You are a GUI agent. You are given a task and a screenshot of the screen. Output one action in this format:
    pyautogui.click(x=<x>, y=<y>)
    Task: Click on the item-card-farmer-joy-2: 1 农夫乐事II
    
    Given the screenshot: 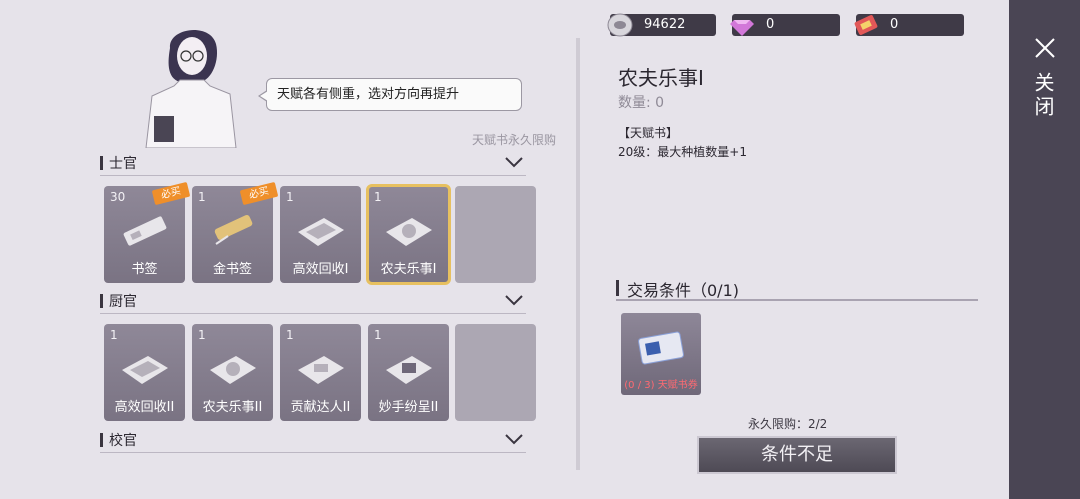 What is the action you would take?
    pyautogui.click(x=232, y=372)
    